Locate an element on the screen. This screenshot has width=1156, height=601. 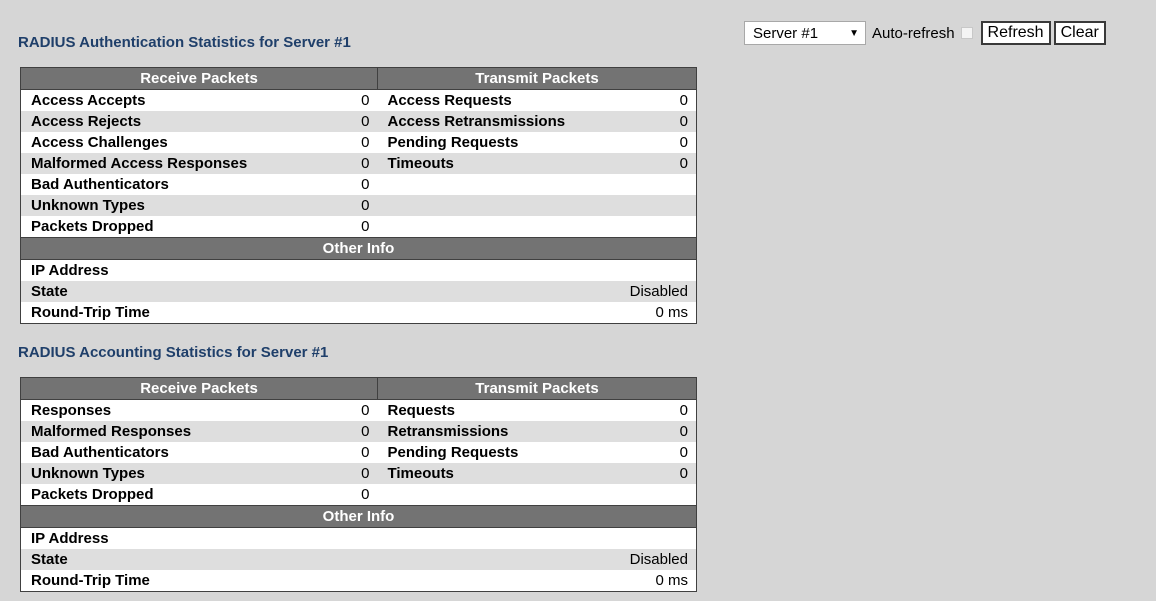
table-row: Access Accepts 0 Access Requests 0 is located at coordinates (359, 101).